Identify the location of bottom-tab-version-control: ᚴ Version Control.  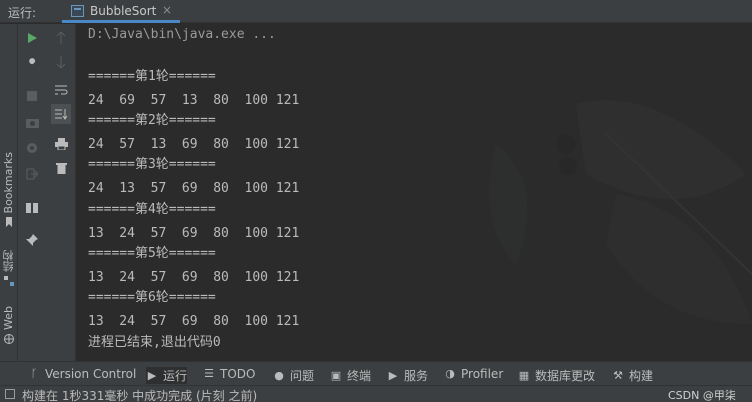
(82, 374).